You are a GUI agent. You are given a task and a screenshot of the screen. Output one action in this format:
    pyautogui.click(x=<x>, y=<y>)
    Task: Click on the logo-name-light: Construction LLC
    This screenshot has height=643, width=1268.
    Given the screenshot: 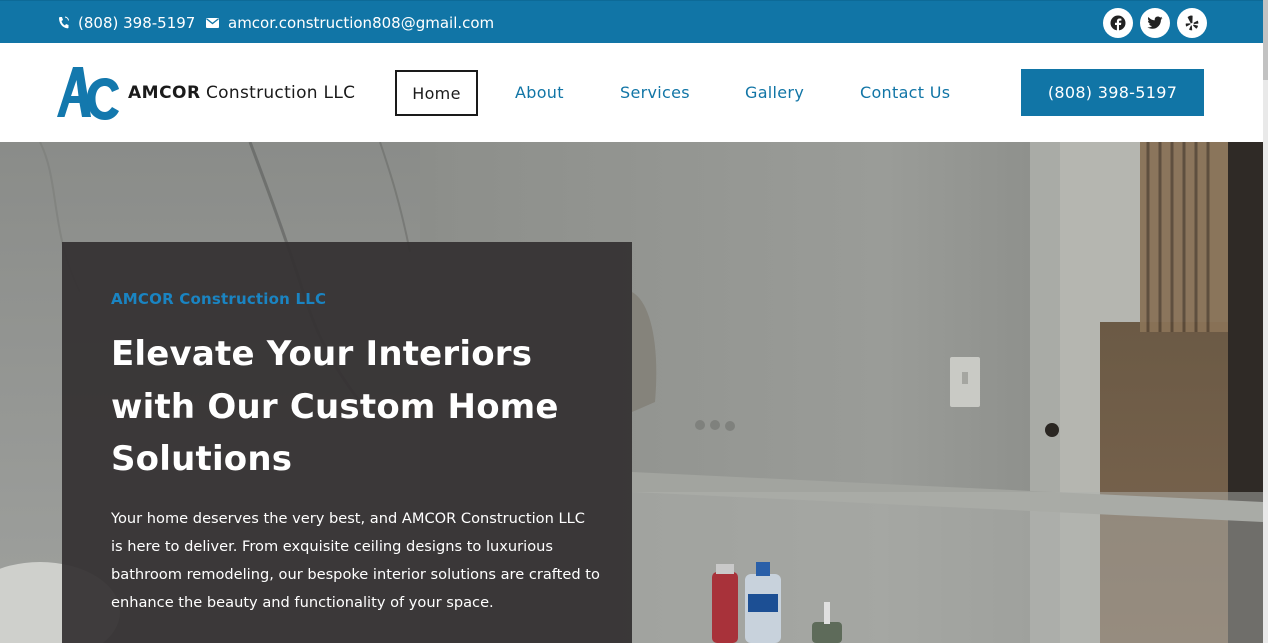 What is the action you would take?
    pyautogui.click(x=281, y=93)
    